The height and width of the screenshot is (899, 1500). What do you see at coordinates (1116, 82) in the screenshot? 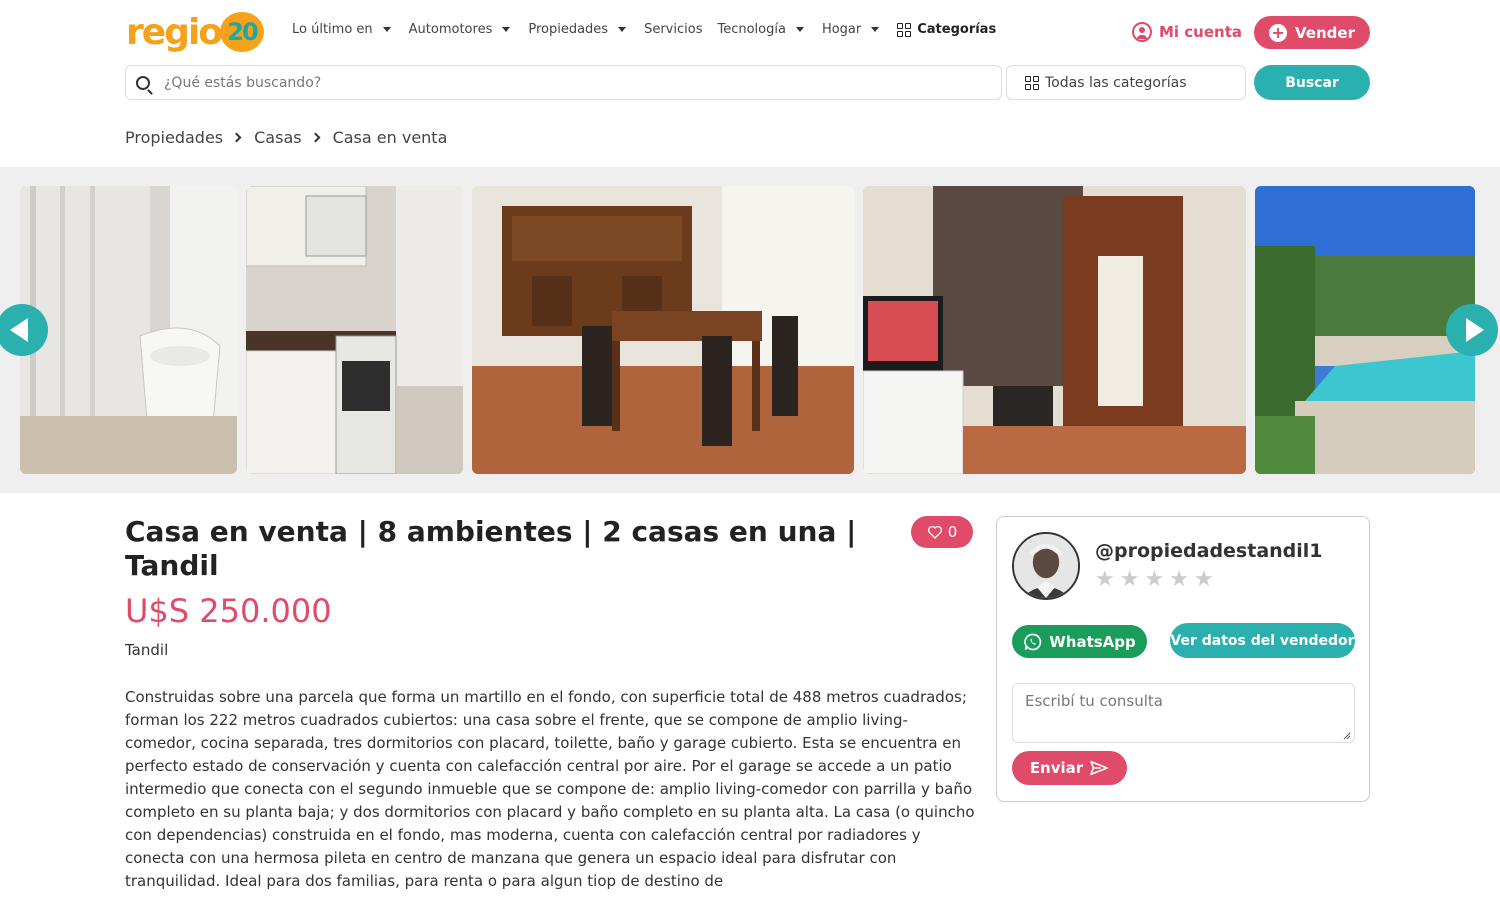
I see `category-select-value: Todas las categorías` at bounding box center [1116, 82].